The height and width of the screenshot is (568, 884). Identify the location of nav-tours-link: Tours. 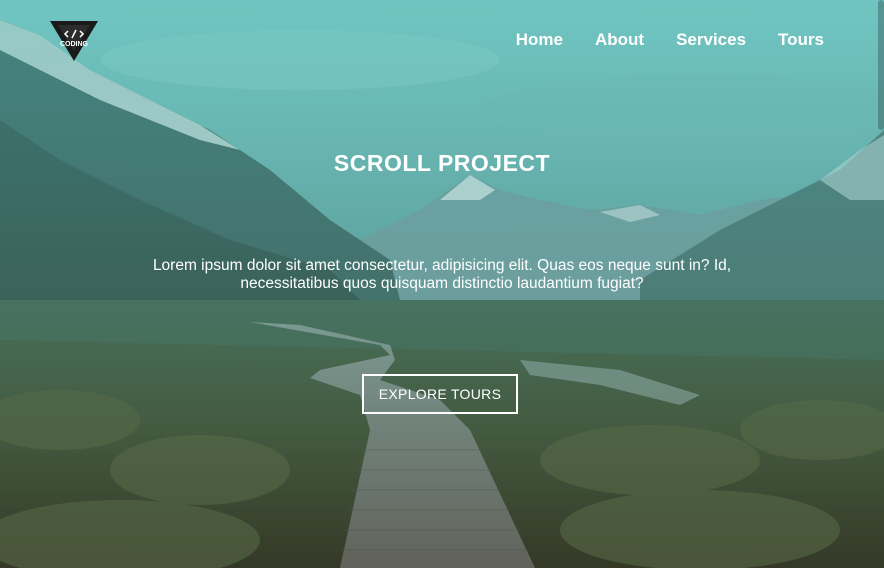
(801, 40).